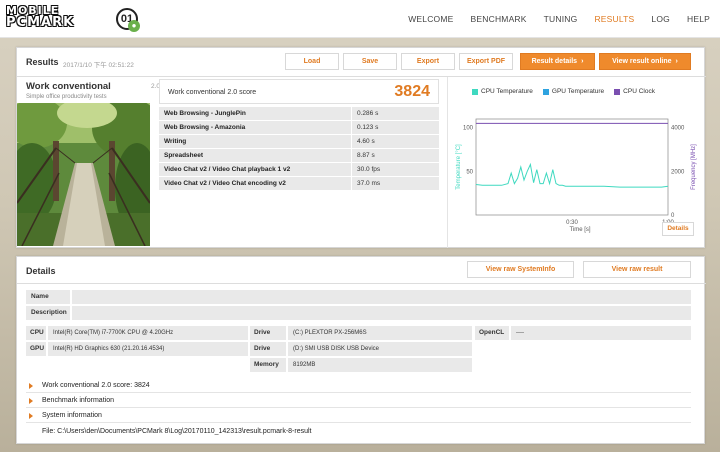  What do you see at coordinates (48, 313) in the screenshot?
I see `description-label: Description` at bounding box center [48, 313].